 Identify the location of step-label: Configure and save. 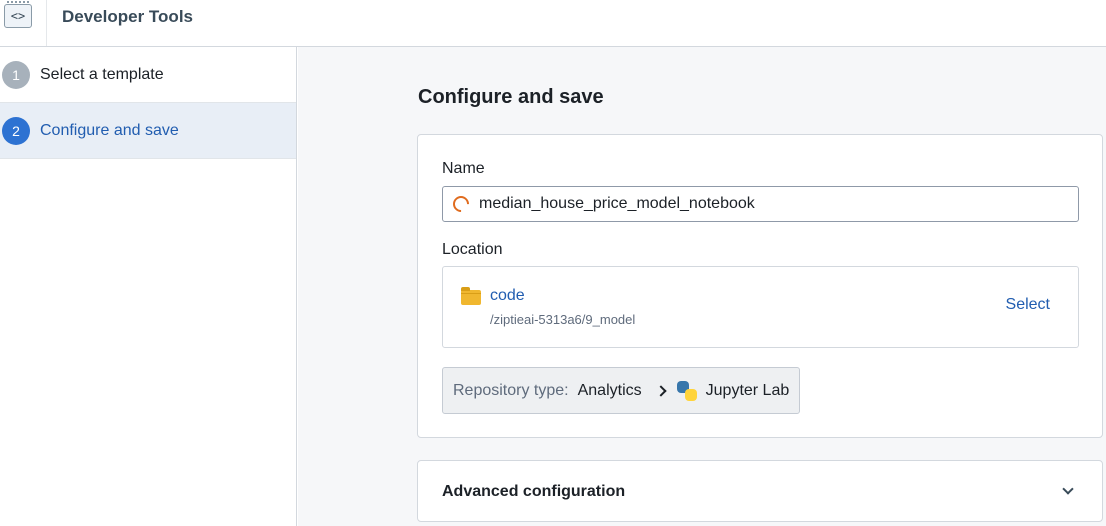
(109, 130).